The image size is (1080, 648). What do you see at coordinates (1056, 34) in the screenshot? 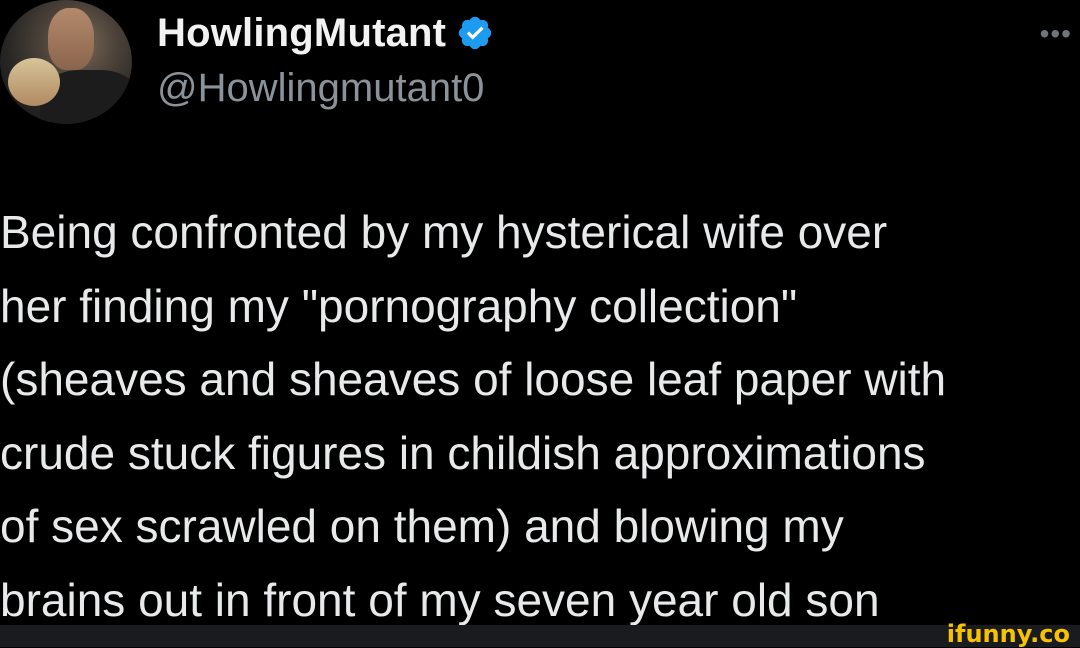
I see `more-options-icon: •••` at bounding box center [1056, 34].